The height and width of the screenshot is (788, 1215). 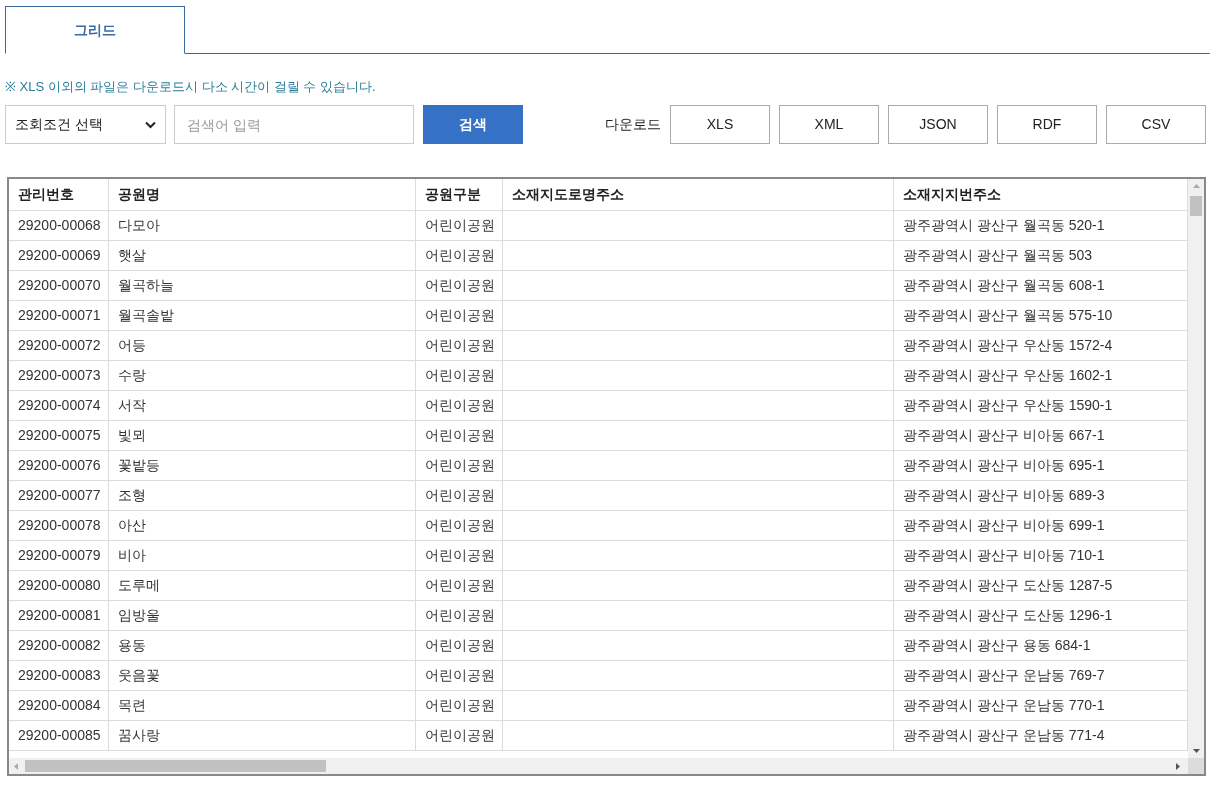 What do you see at coordinates (262, 705) in the screenshot?
I see `table-cell: 목련` at bounding box center [262, 705].